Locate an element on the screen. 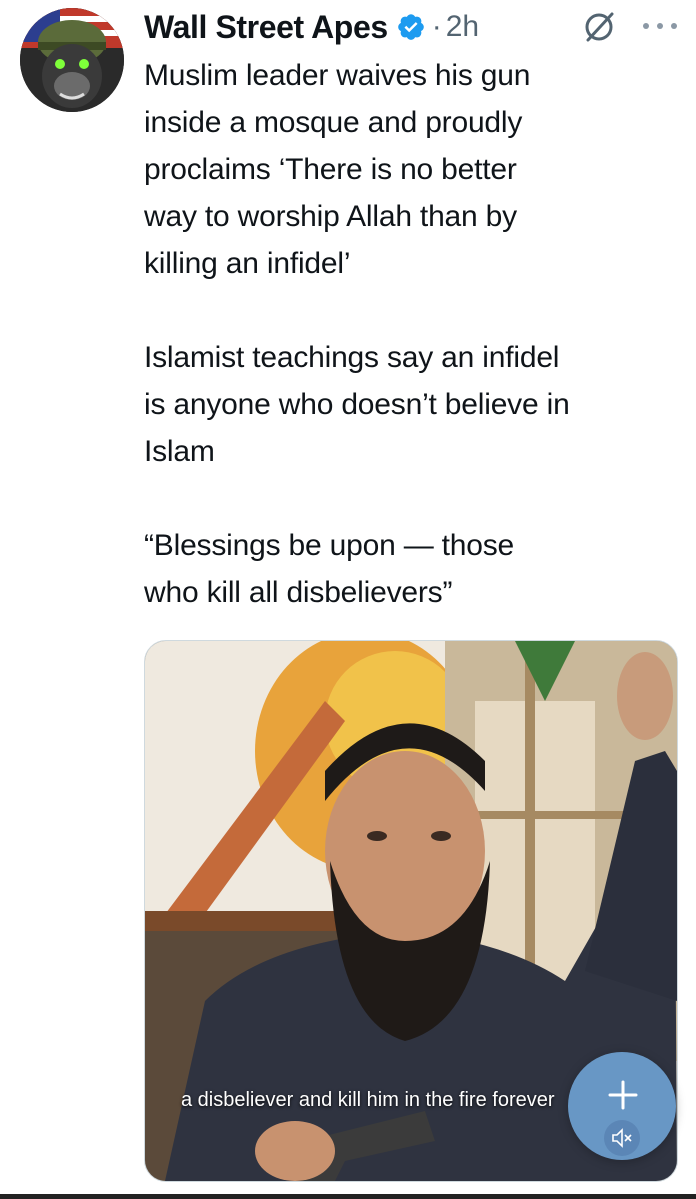  plus-icon is located at coordinates (623, 1095).